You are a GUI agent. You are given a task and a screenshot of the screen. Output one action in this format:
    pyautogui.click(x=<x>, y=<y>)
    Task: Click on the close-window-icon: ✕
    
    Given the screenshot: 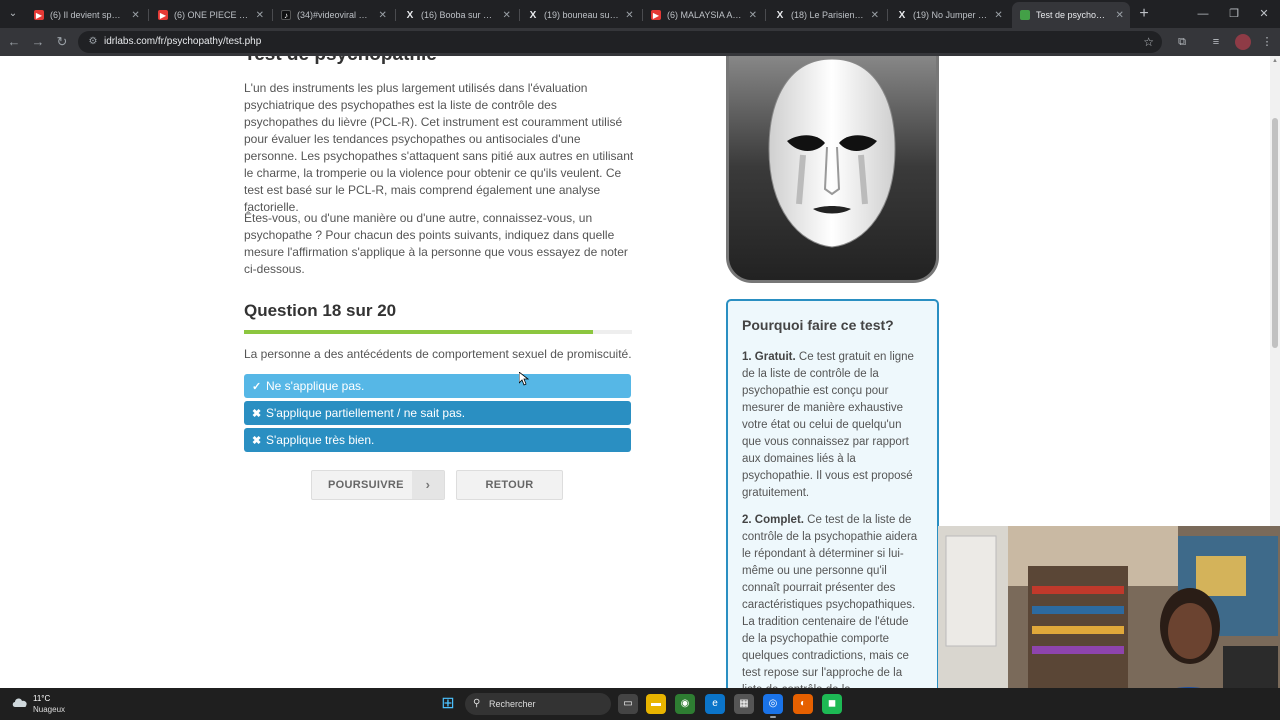 What is the action you would take?
    pyautogui.click(x=1264, y=14)
    